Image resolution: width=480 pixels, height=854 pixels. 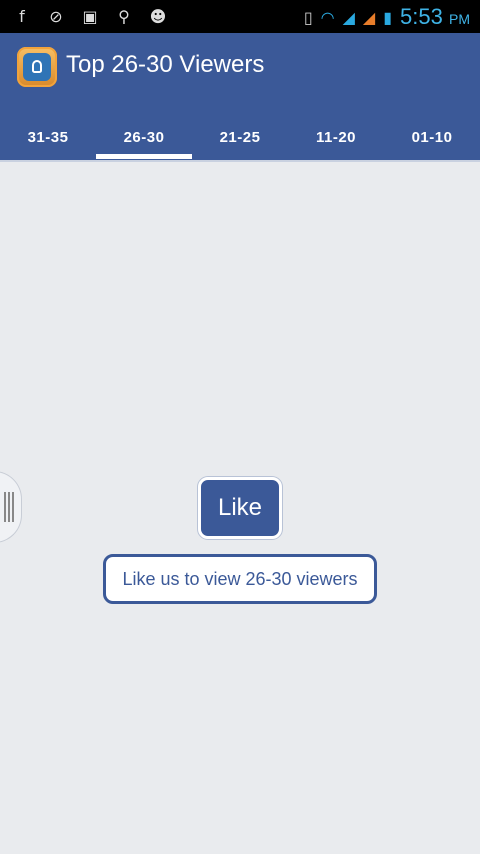 I want to click on lock-icon, so click(x=37, y=67).